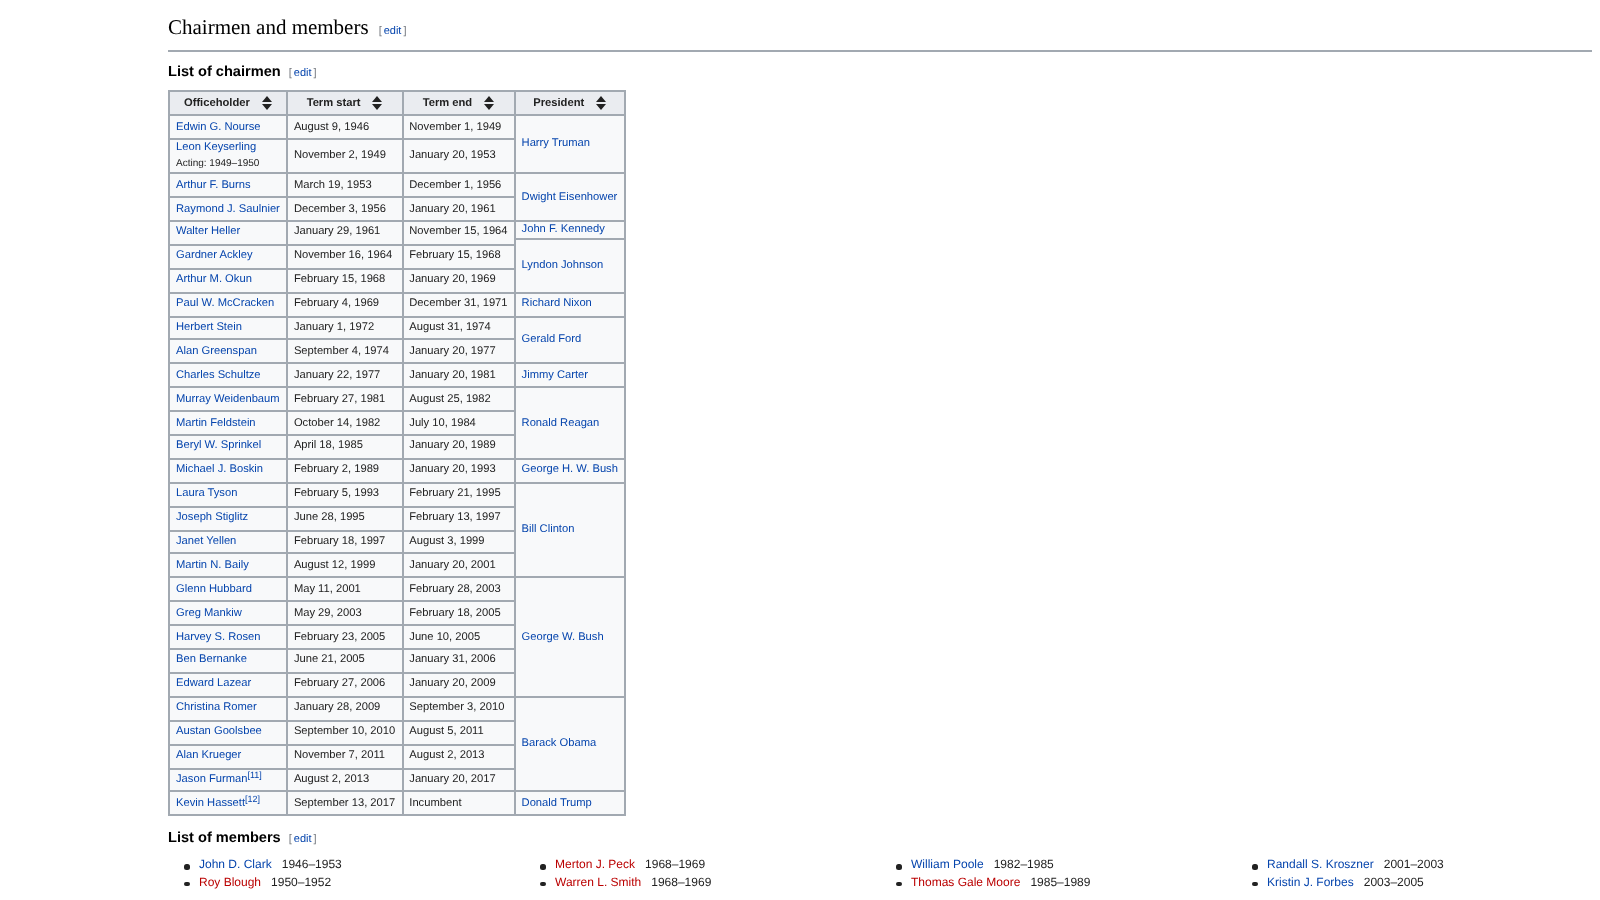  I want to click on section-heading: Chairmen and members, so click(268, 31).